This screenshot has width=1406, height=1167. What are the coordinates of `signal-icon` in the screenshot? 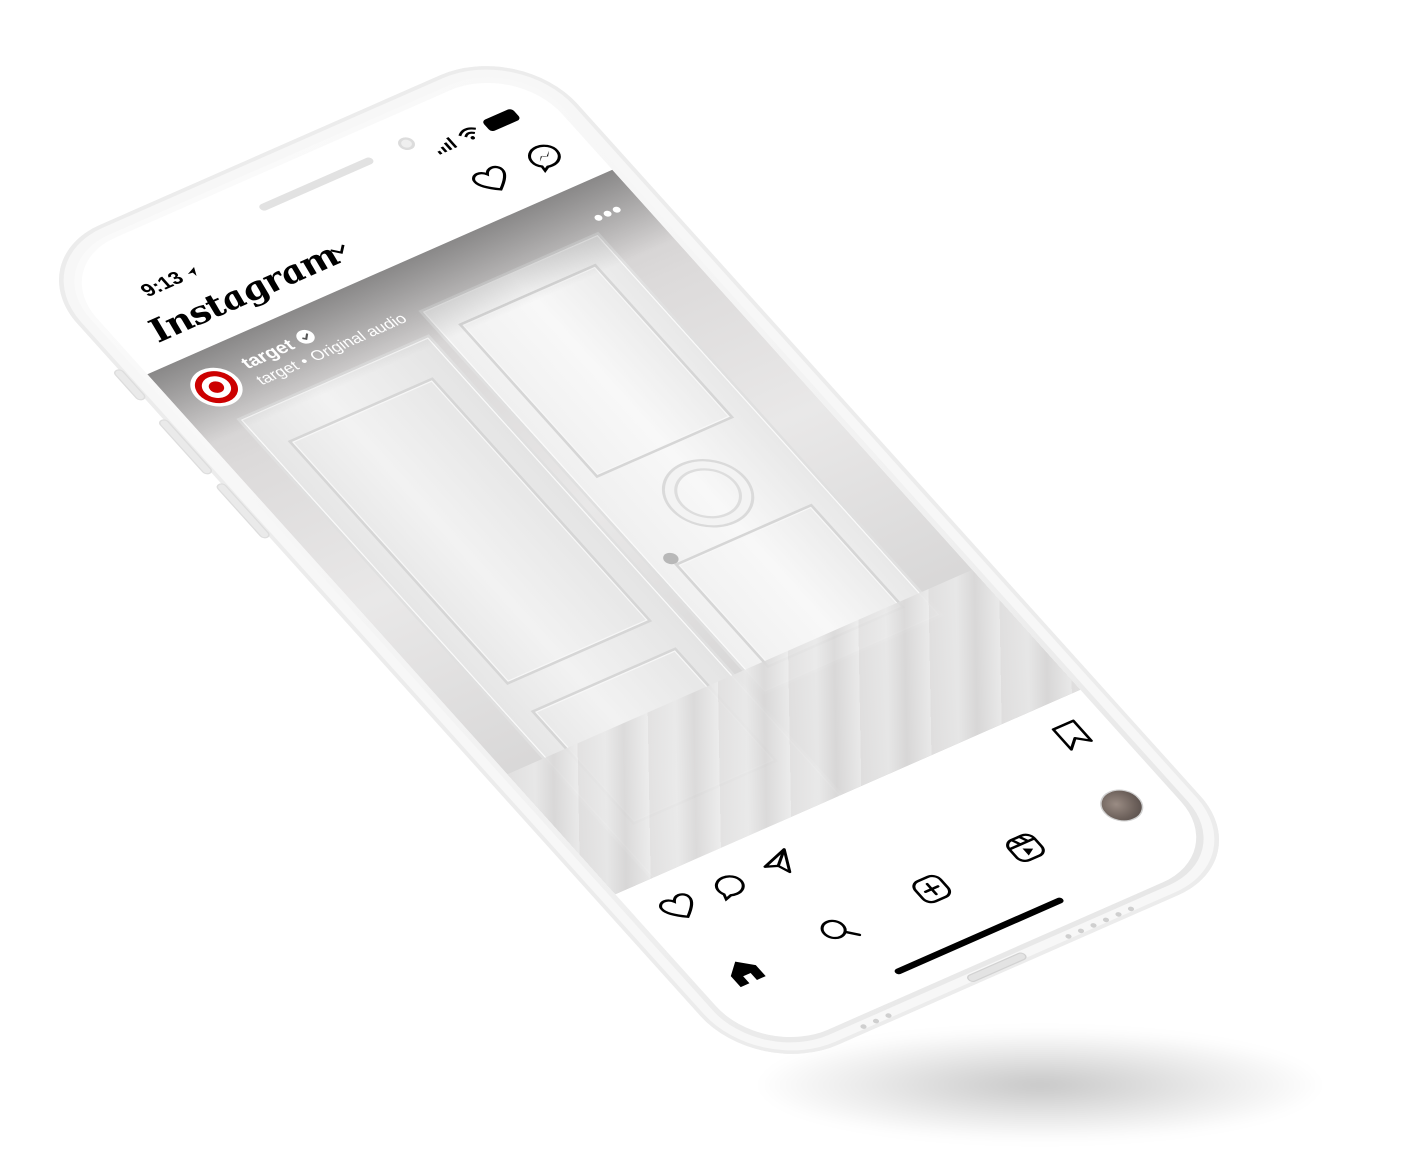 It's located at (444, 145).